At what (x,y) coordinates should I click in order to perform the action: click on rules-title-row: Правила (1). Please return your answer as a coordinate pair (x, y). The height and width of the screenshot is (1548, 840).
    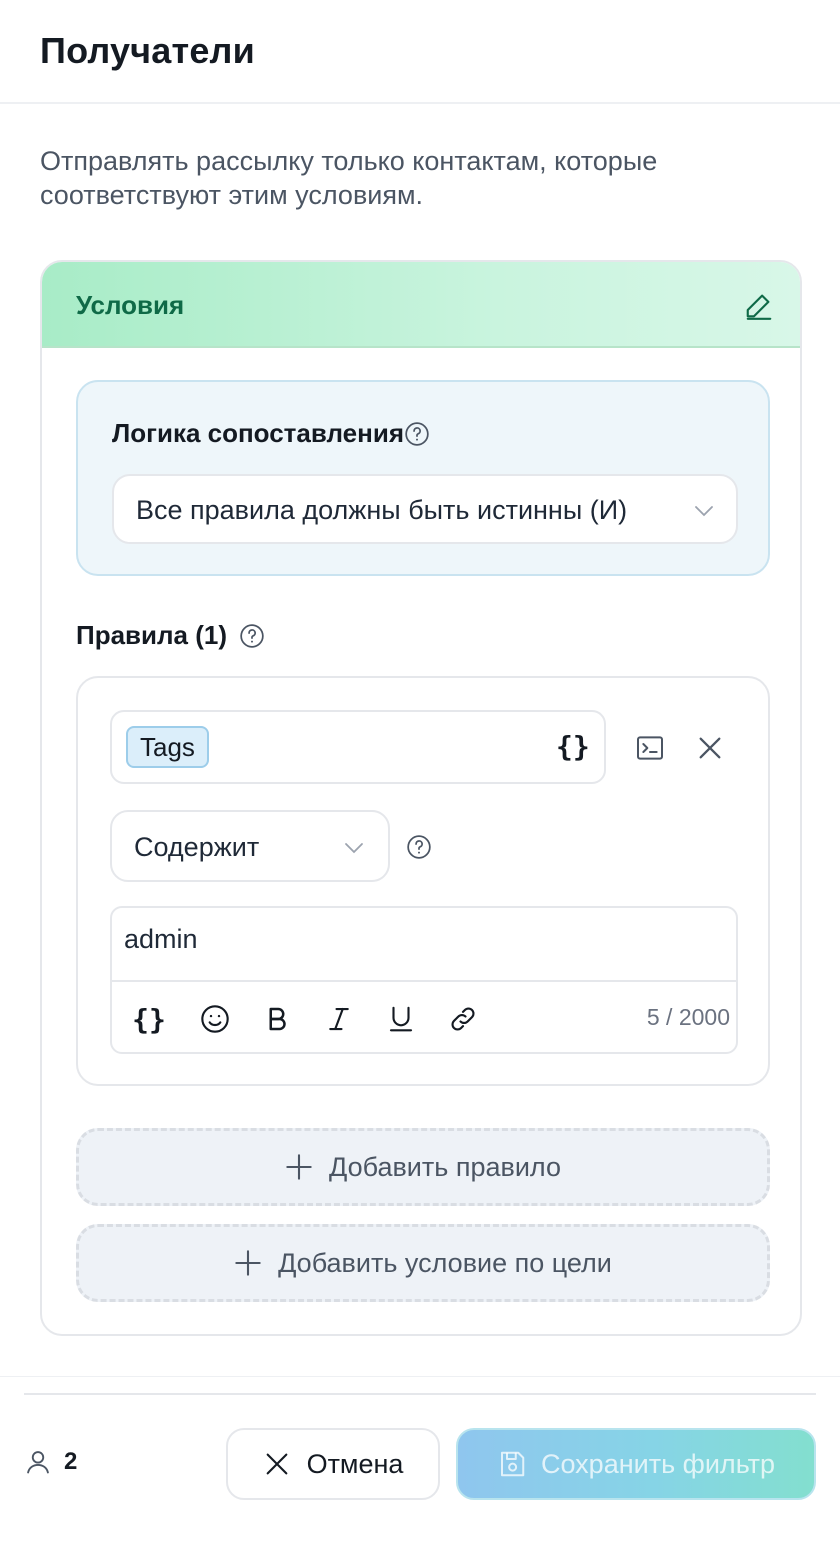
    Looking at the image, I should click on (170, 635).